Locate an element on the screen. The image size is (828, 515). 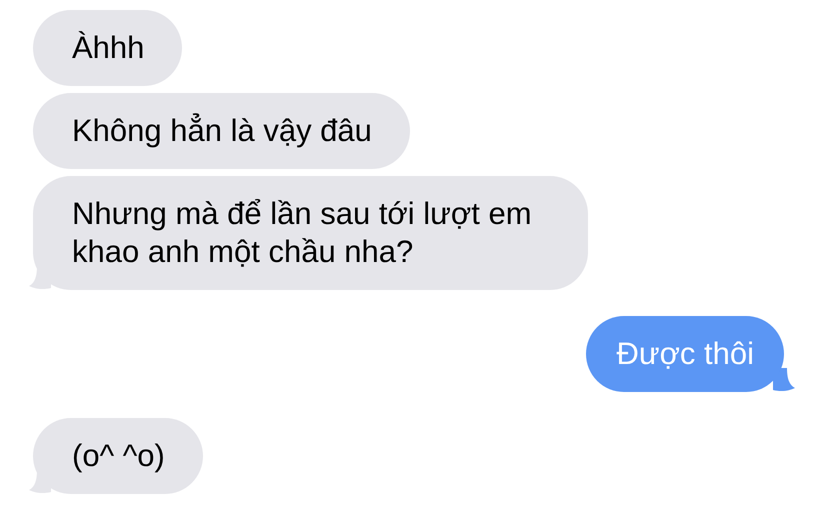
received-message-bubble: Àhhh is located at coordinates (107, 48).